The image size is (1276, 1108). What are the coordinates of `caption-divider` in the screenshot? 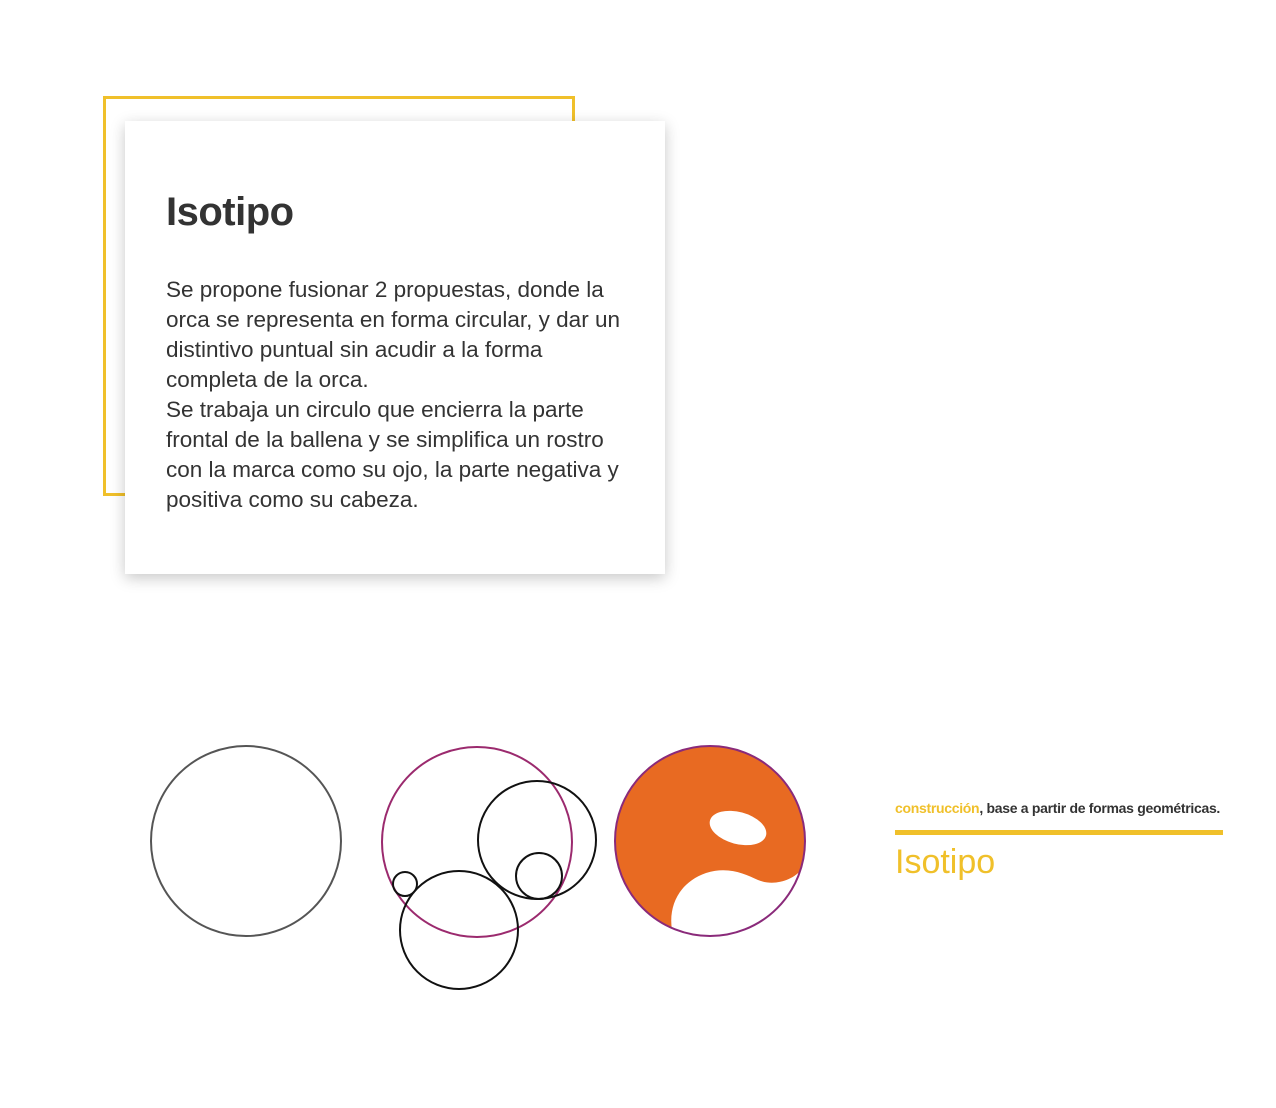 It's located at (1059, 832).